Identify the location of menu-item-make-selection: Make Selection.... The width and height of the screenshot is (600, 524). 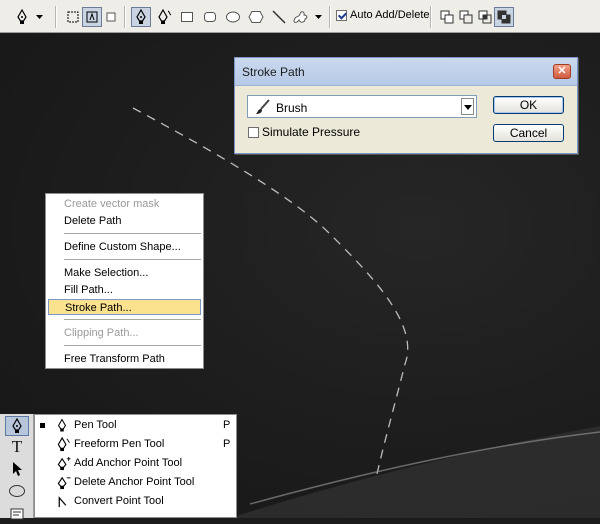
(124, 273).